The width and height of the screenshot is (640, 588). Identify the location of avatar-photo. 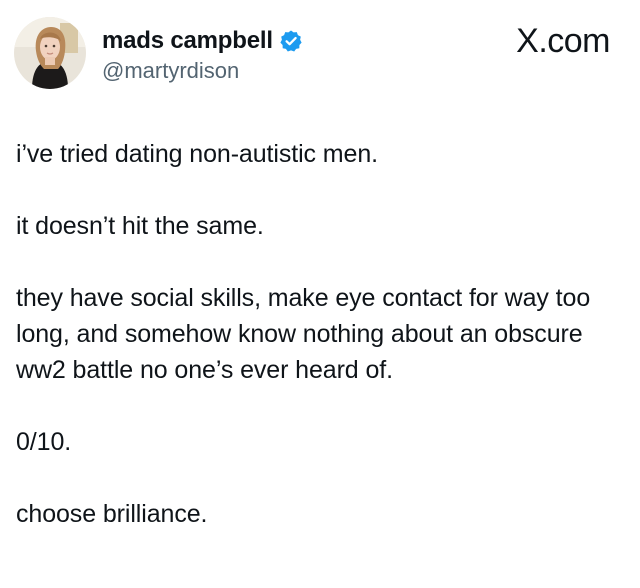
(50, 53).